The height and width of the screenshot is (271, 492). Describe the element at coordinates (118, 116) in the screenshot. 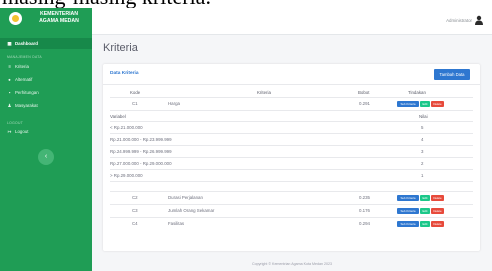

I see `sub-header-variabel: Variabel` at that location.